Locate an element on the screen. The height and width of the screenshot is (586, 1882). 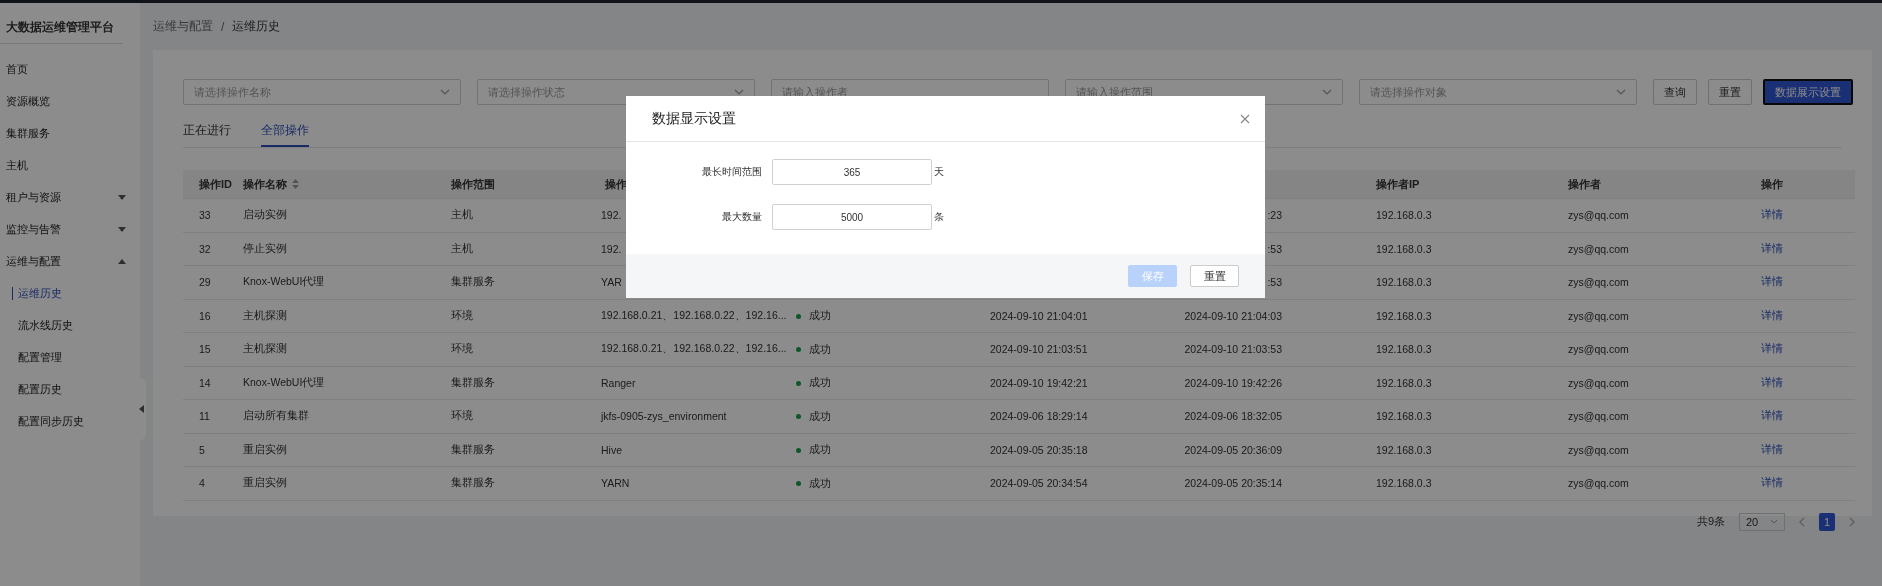
table-cell: :23 is located at coordinates (1274, 215).